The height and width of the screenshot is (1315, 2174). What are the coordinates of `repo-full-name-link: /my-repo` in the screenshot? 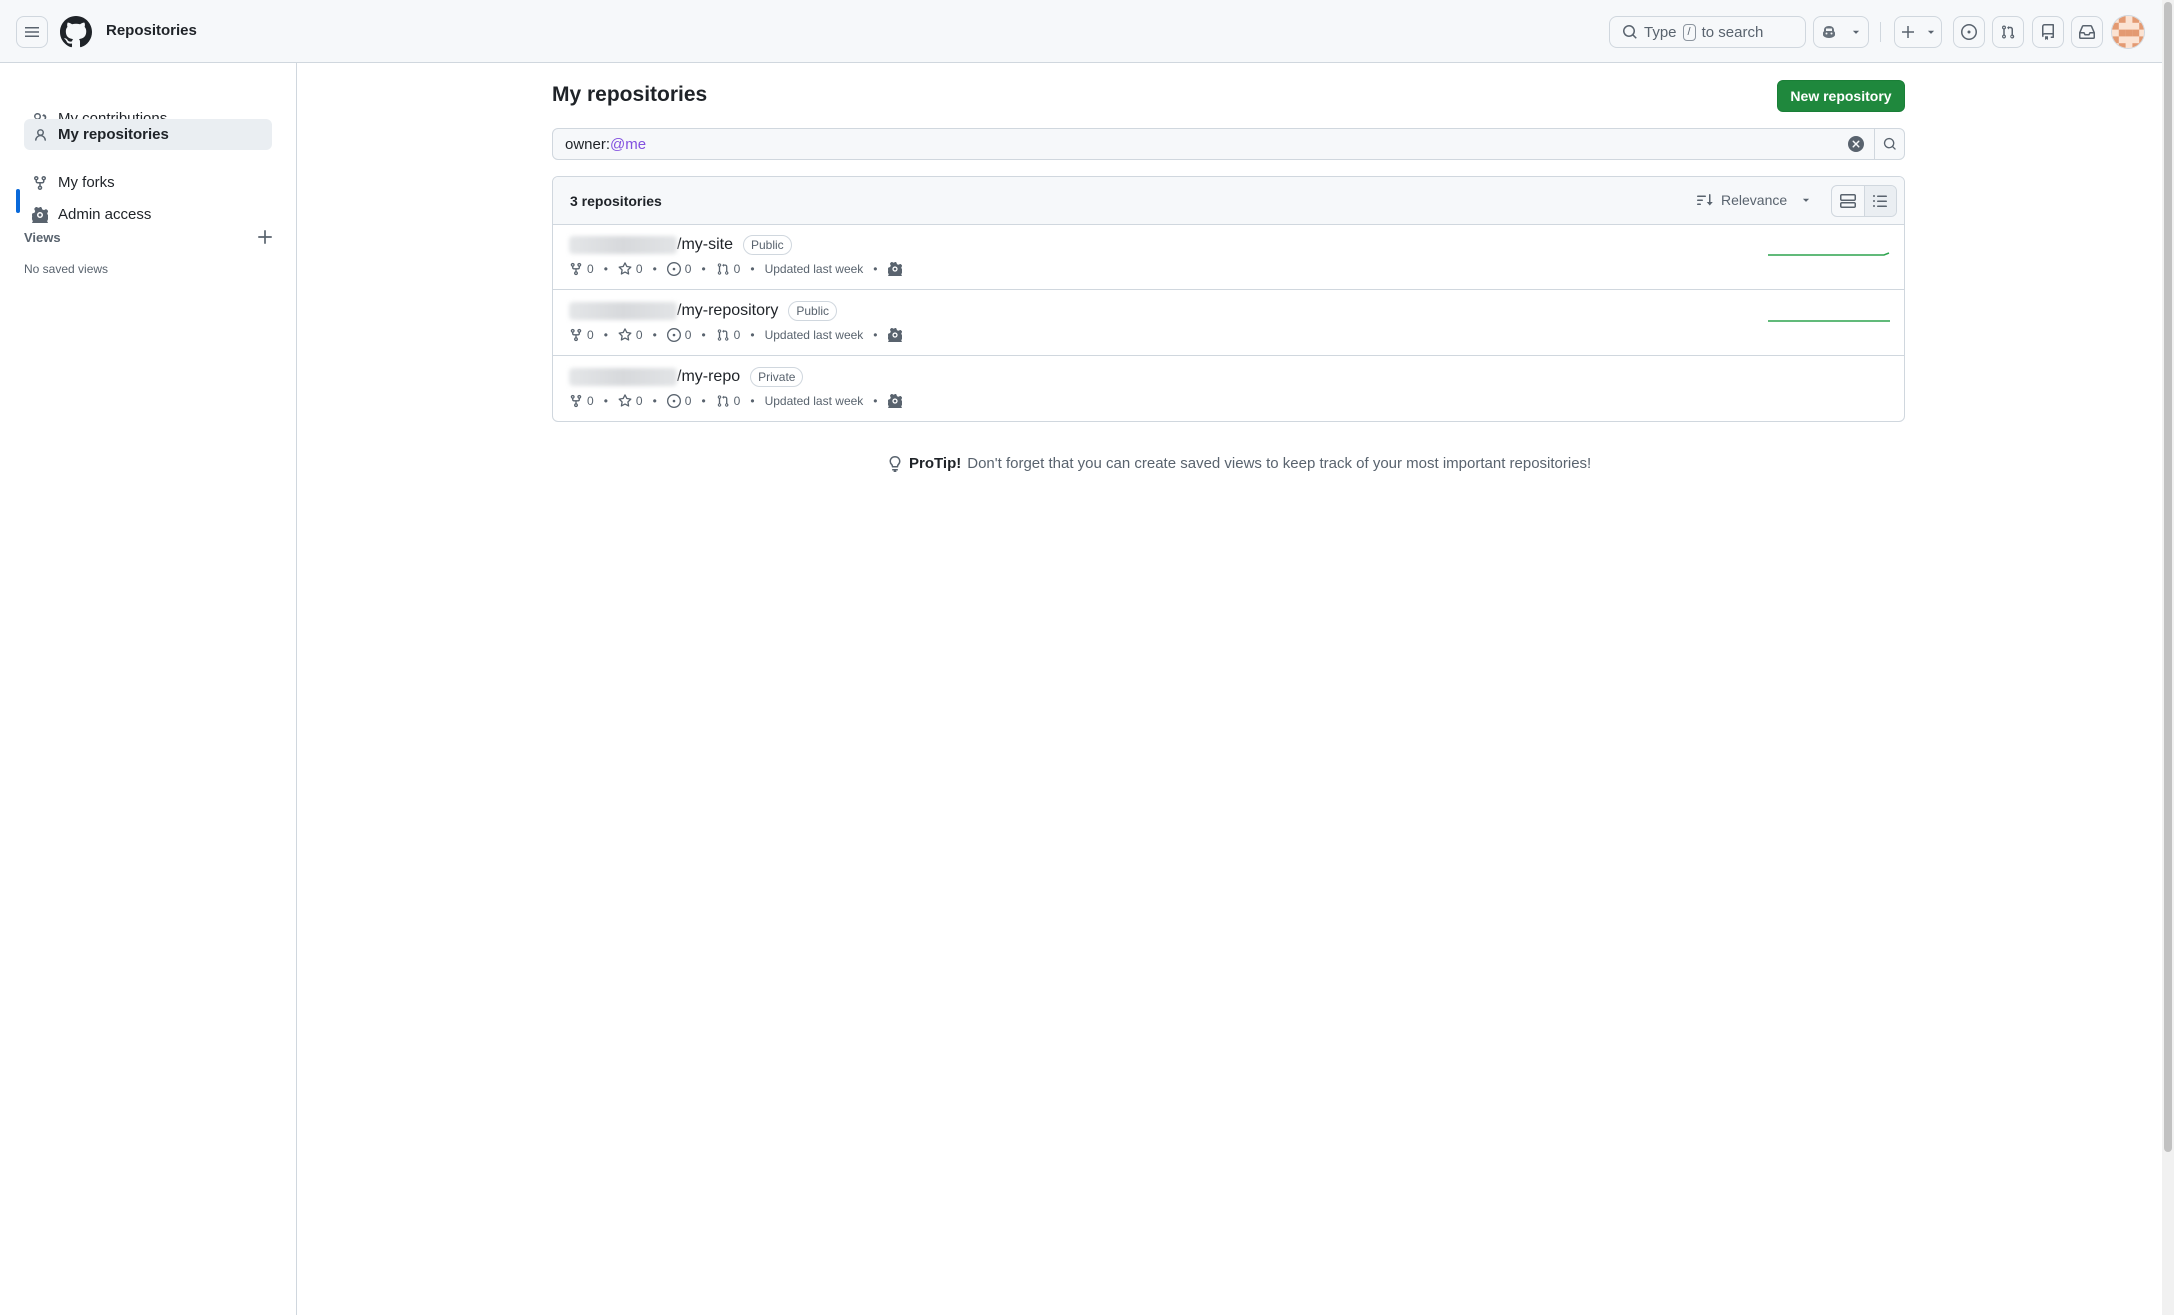 It's located at (654, 377).